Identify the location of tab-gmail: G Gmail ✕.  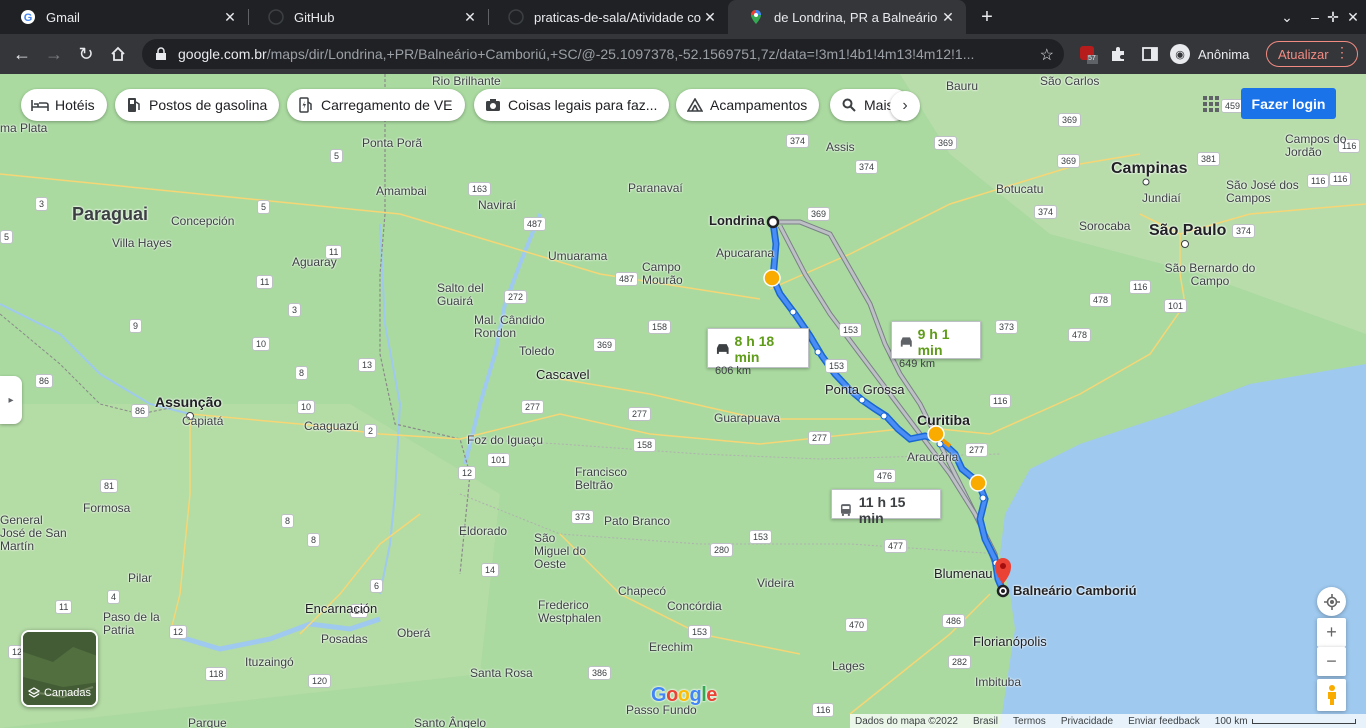
(124, 17).